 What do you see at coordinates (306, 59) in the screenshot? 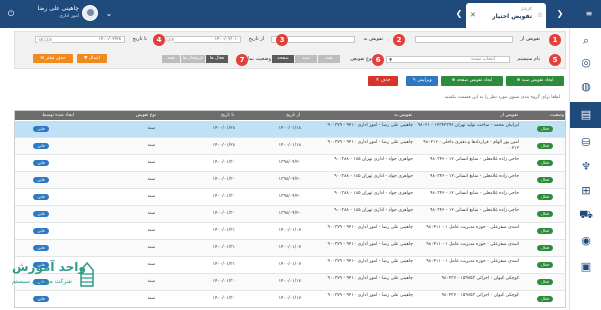
I see `type-option-doc: سند` at bounding box center [306, 59].